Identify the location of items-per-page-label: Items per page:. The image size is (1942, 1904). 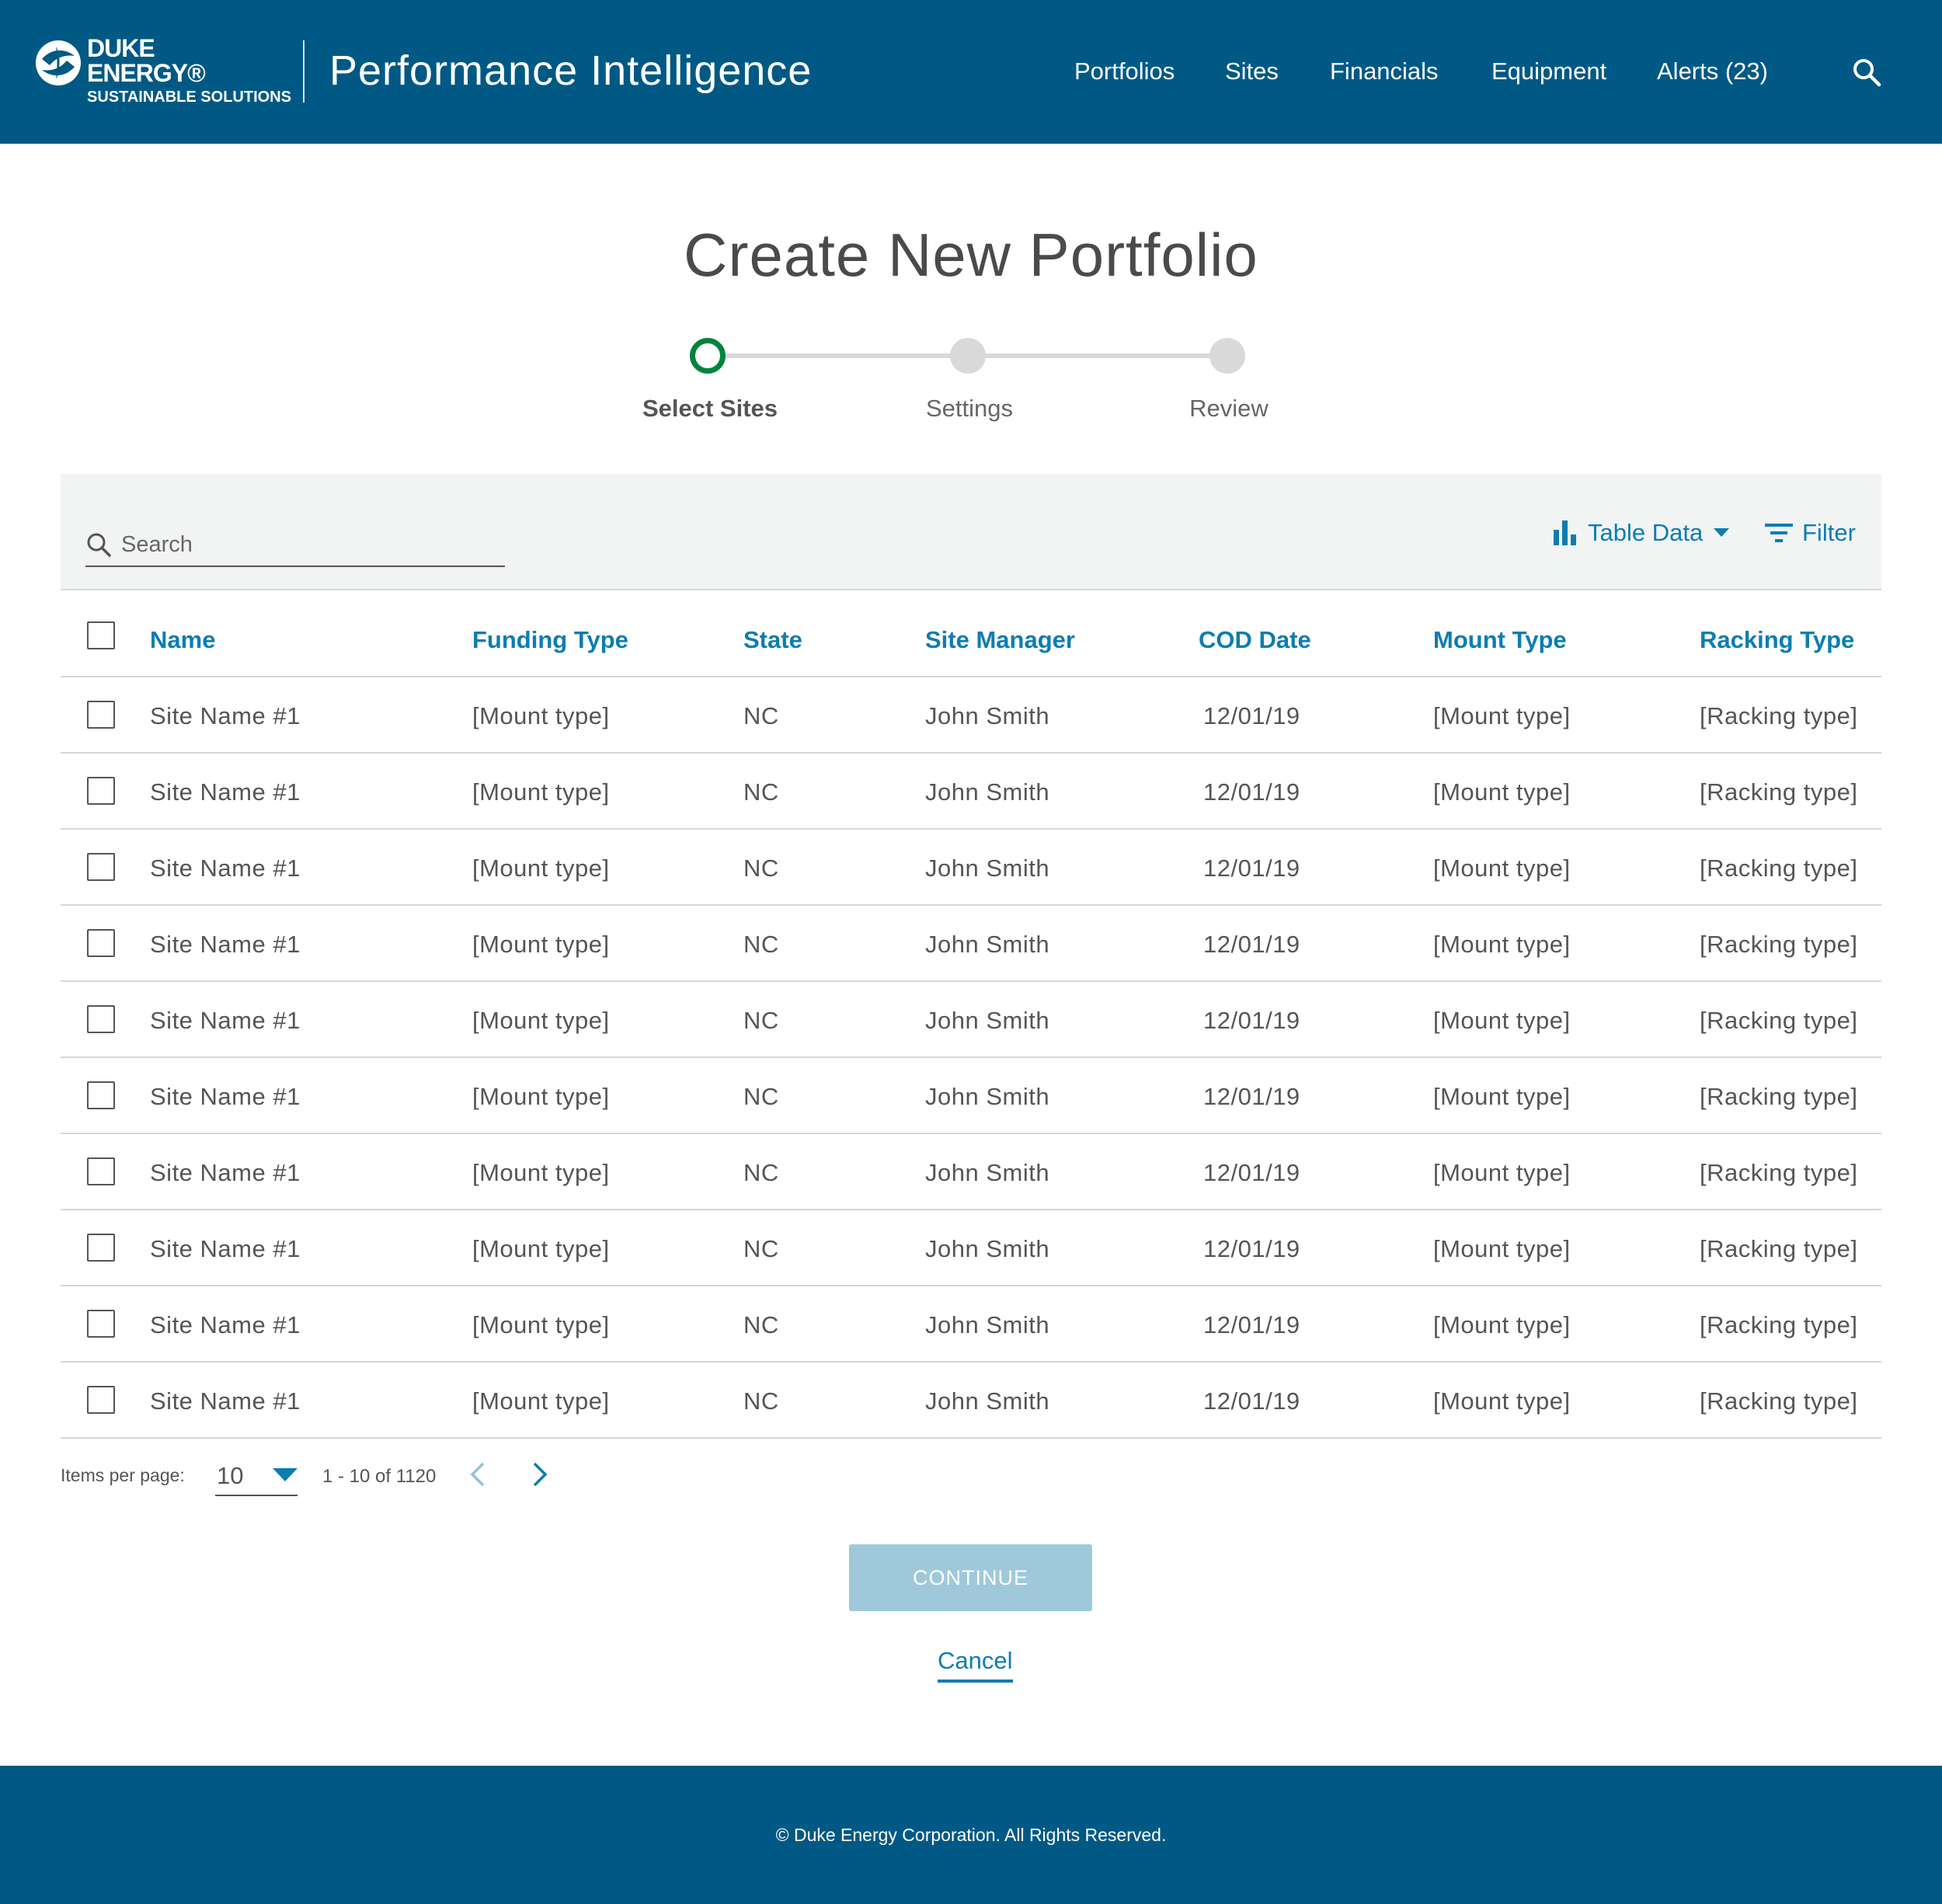
(123, 1475).